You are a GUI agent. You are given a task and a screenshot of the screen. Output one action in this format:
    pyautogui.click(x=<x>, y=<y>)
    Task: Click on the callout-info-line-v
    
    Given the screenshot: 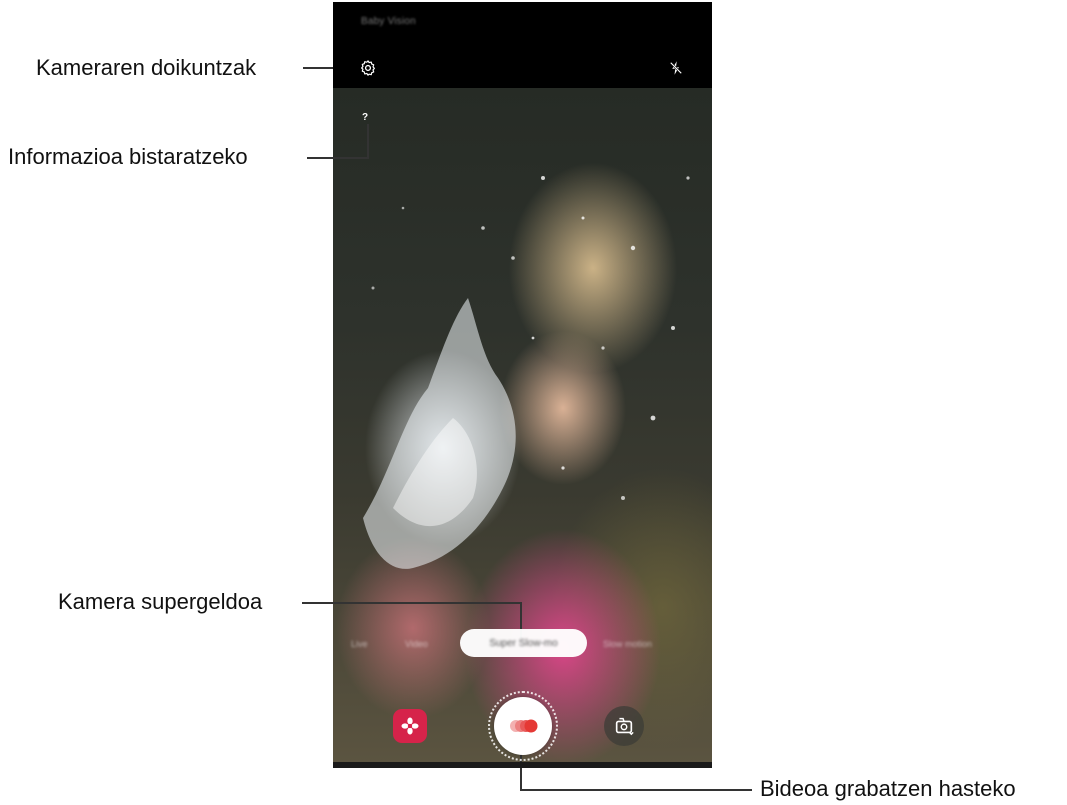 What is the action you would take?
    pyautogui.click(x=368, y=141)
    